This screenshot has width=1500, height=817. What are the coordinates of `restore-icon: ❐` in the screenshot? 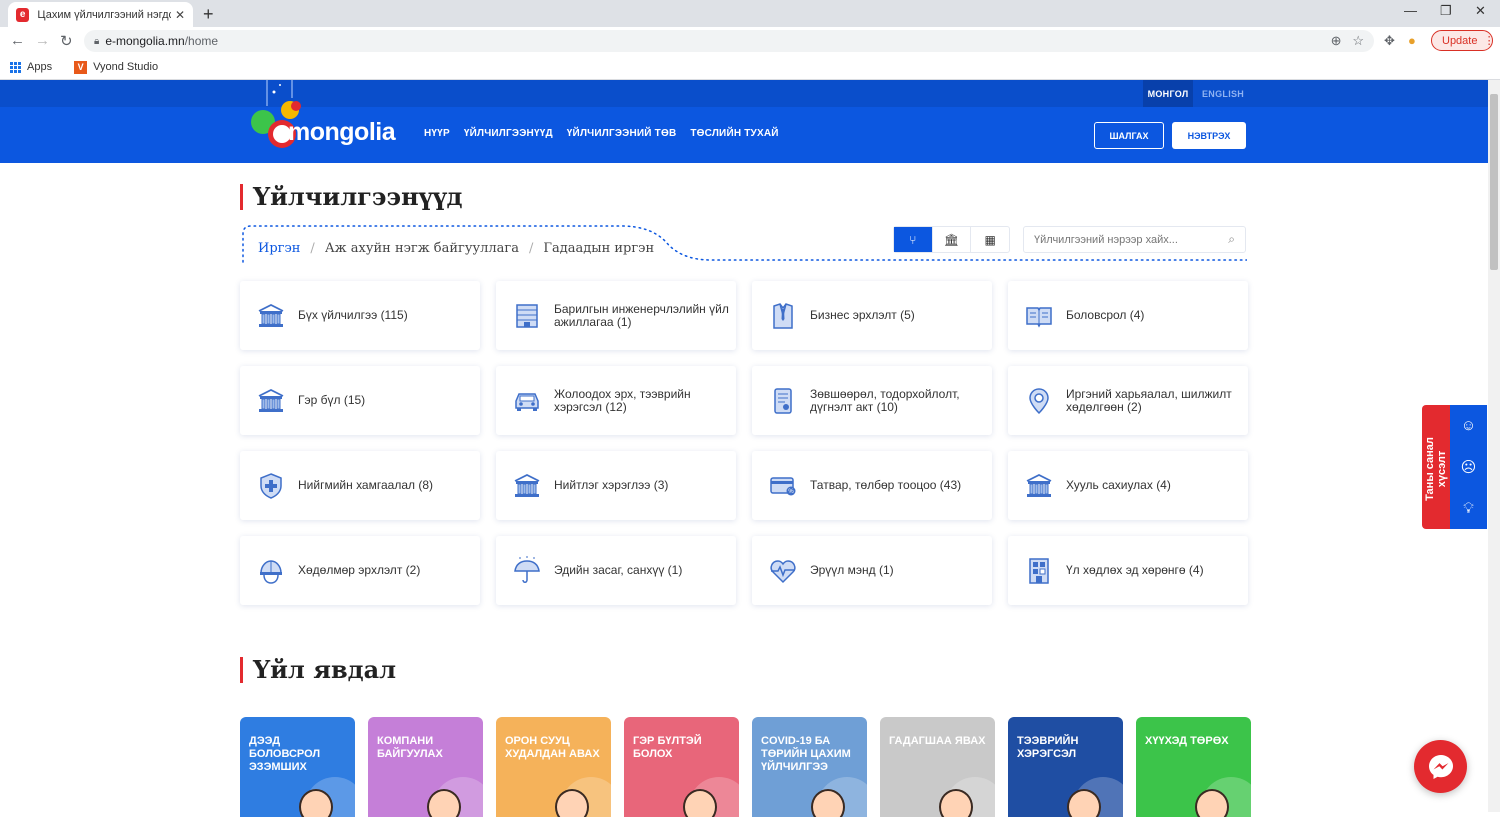 It's located at (1446, 11).